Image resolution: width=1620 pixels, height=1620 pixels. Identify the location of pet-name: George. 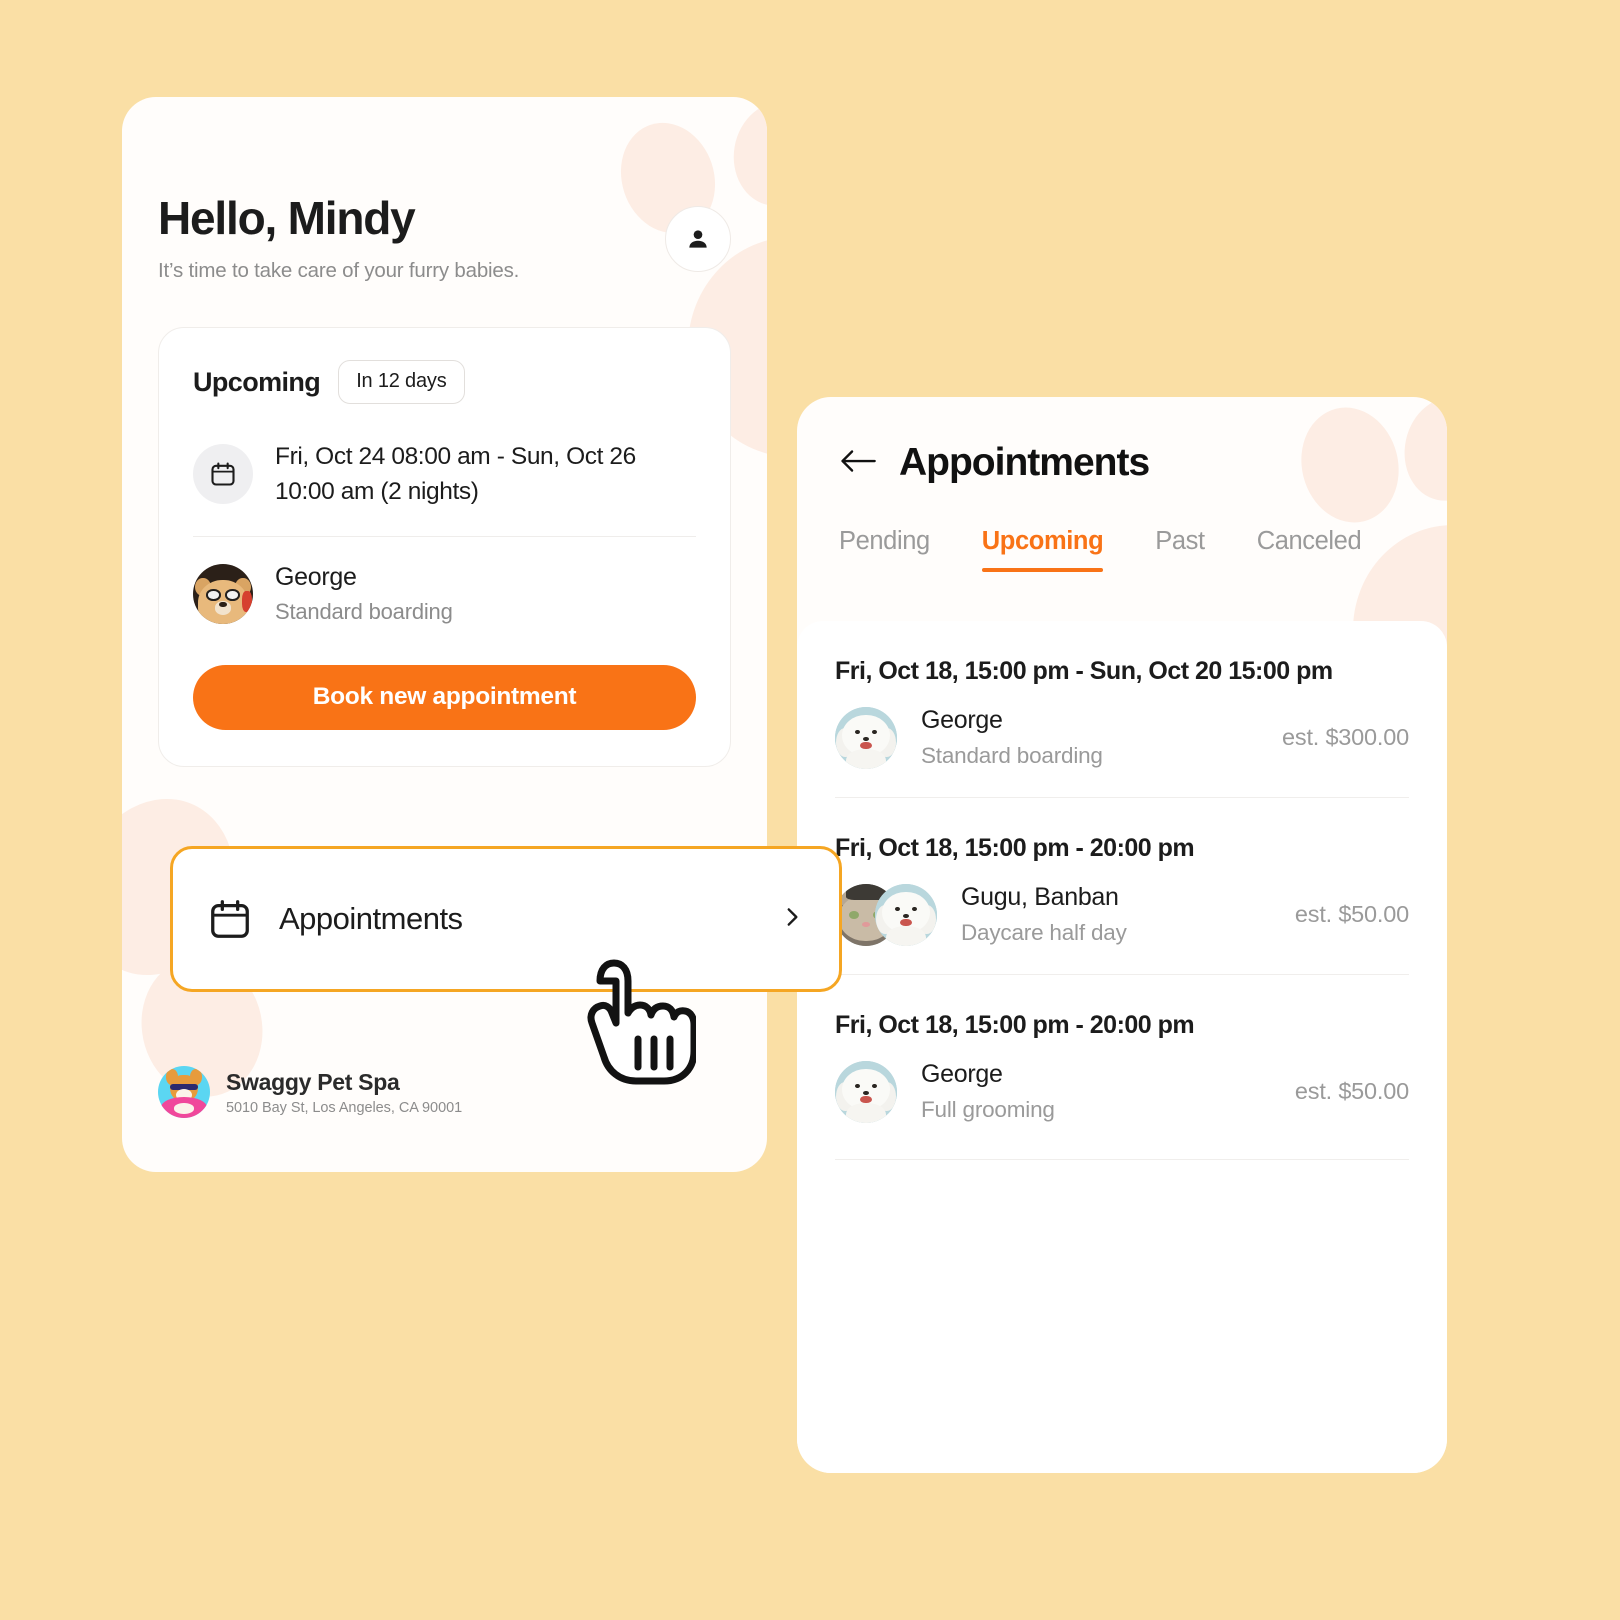
(316, 576).